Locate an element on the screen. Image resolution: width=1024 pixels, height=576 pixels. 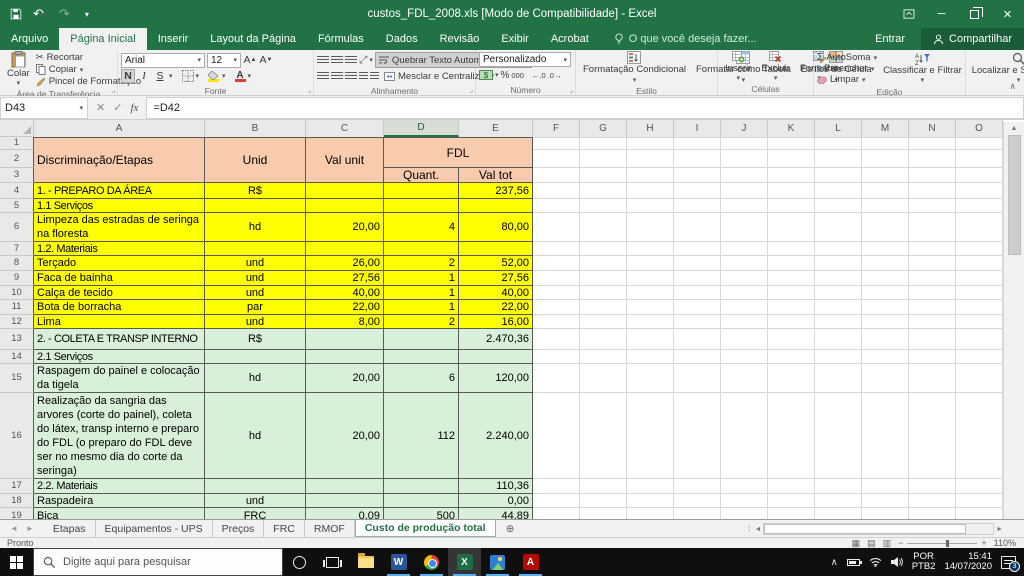
cell-J14 is located at coordinates (744, 357).